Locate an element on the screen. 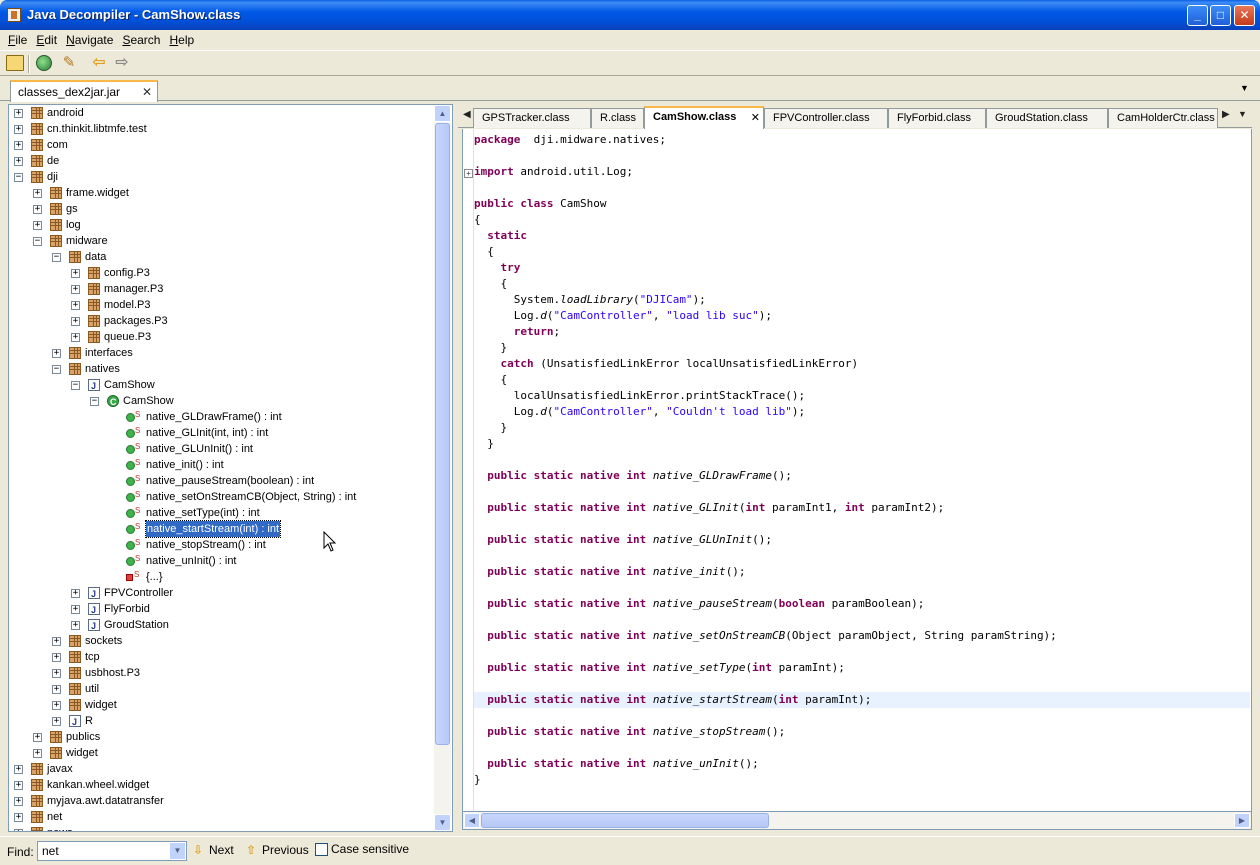 Image resolution: width=1260 pixels, height=865 pixels. tab-label: FlyForbid.class is located at coordinates (934, 118).